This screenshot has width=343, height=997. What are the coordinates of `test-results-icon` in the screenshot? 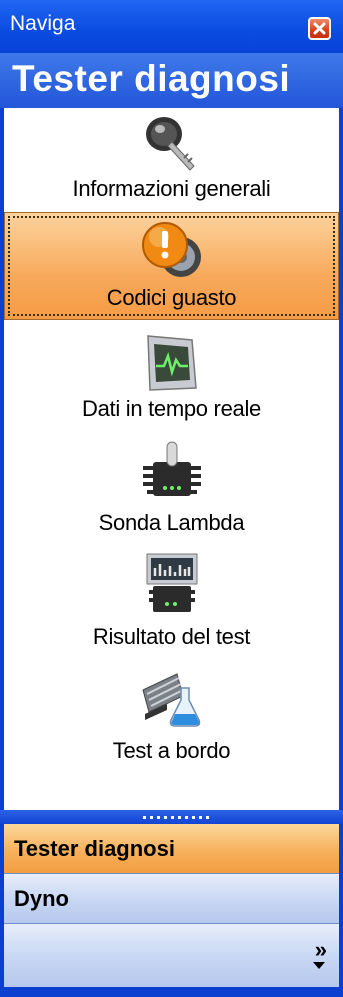 It's located at (172, 585).